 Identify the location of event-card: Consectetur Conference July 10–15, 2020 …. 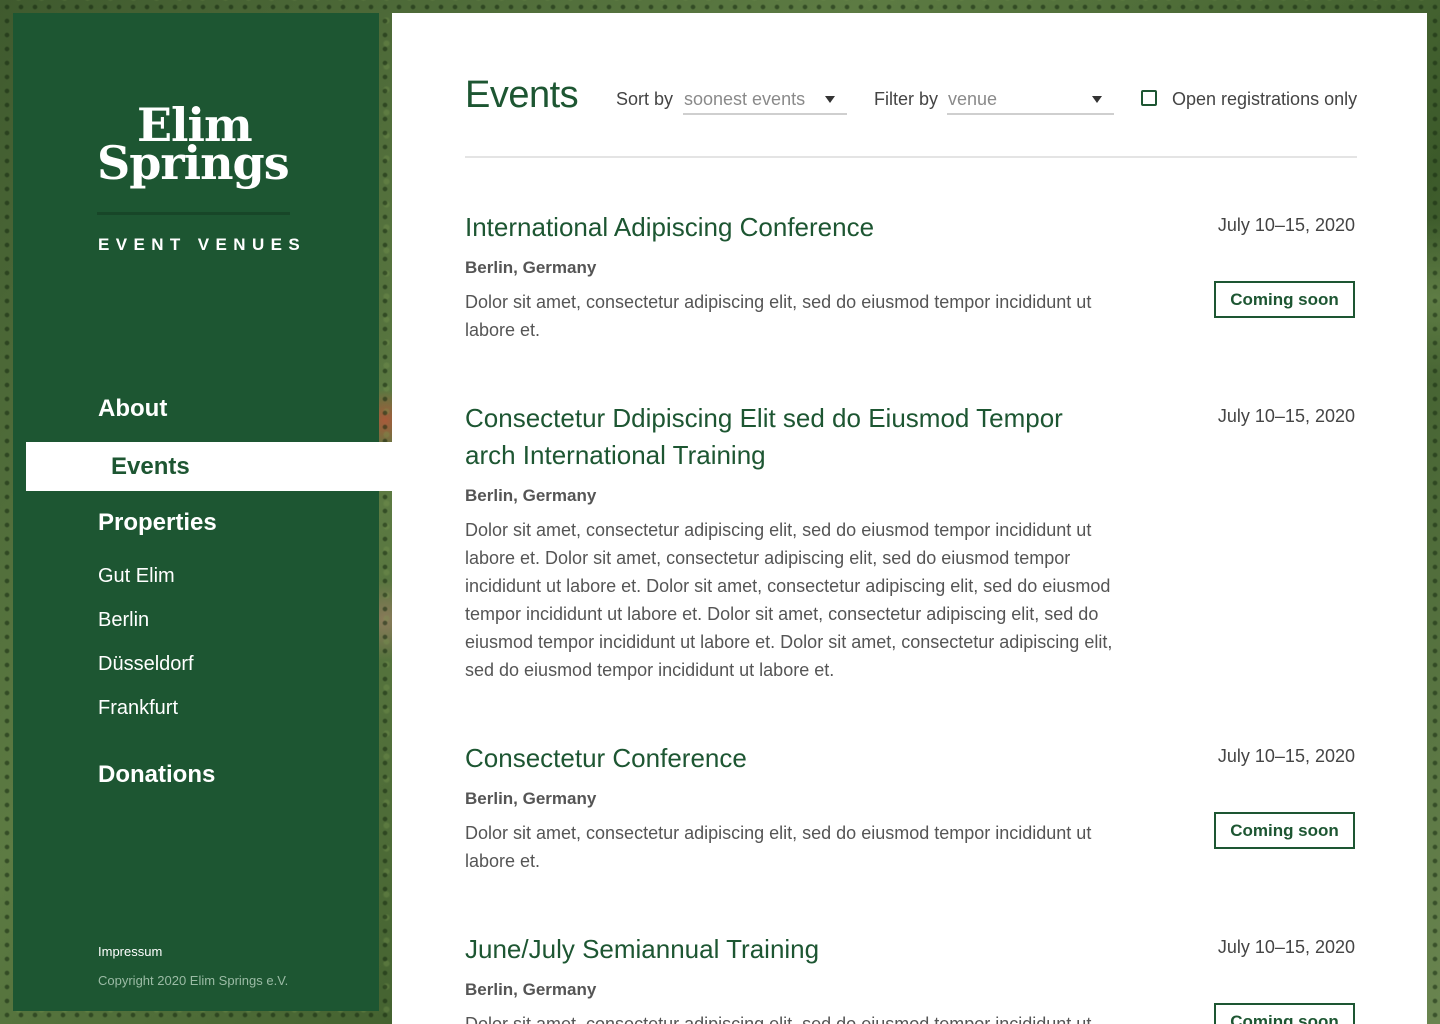
(911, 807).